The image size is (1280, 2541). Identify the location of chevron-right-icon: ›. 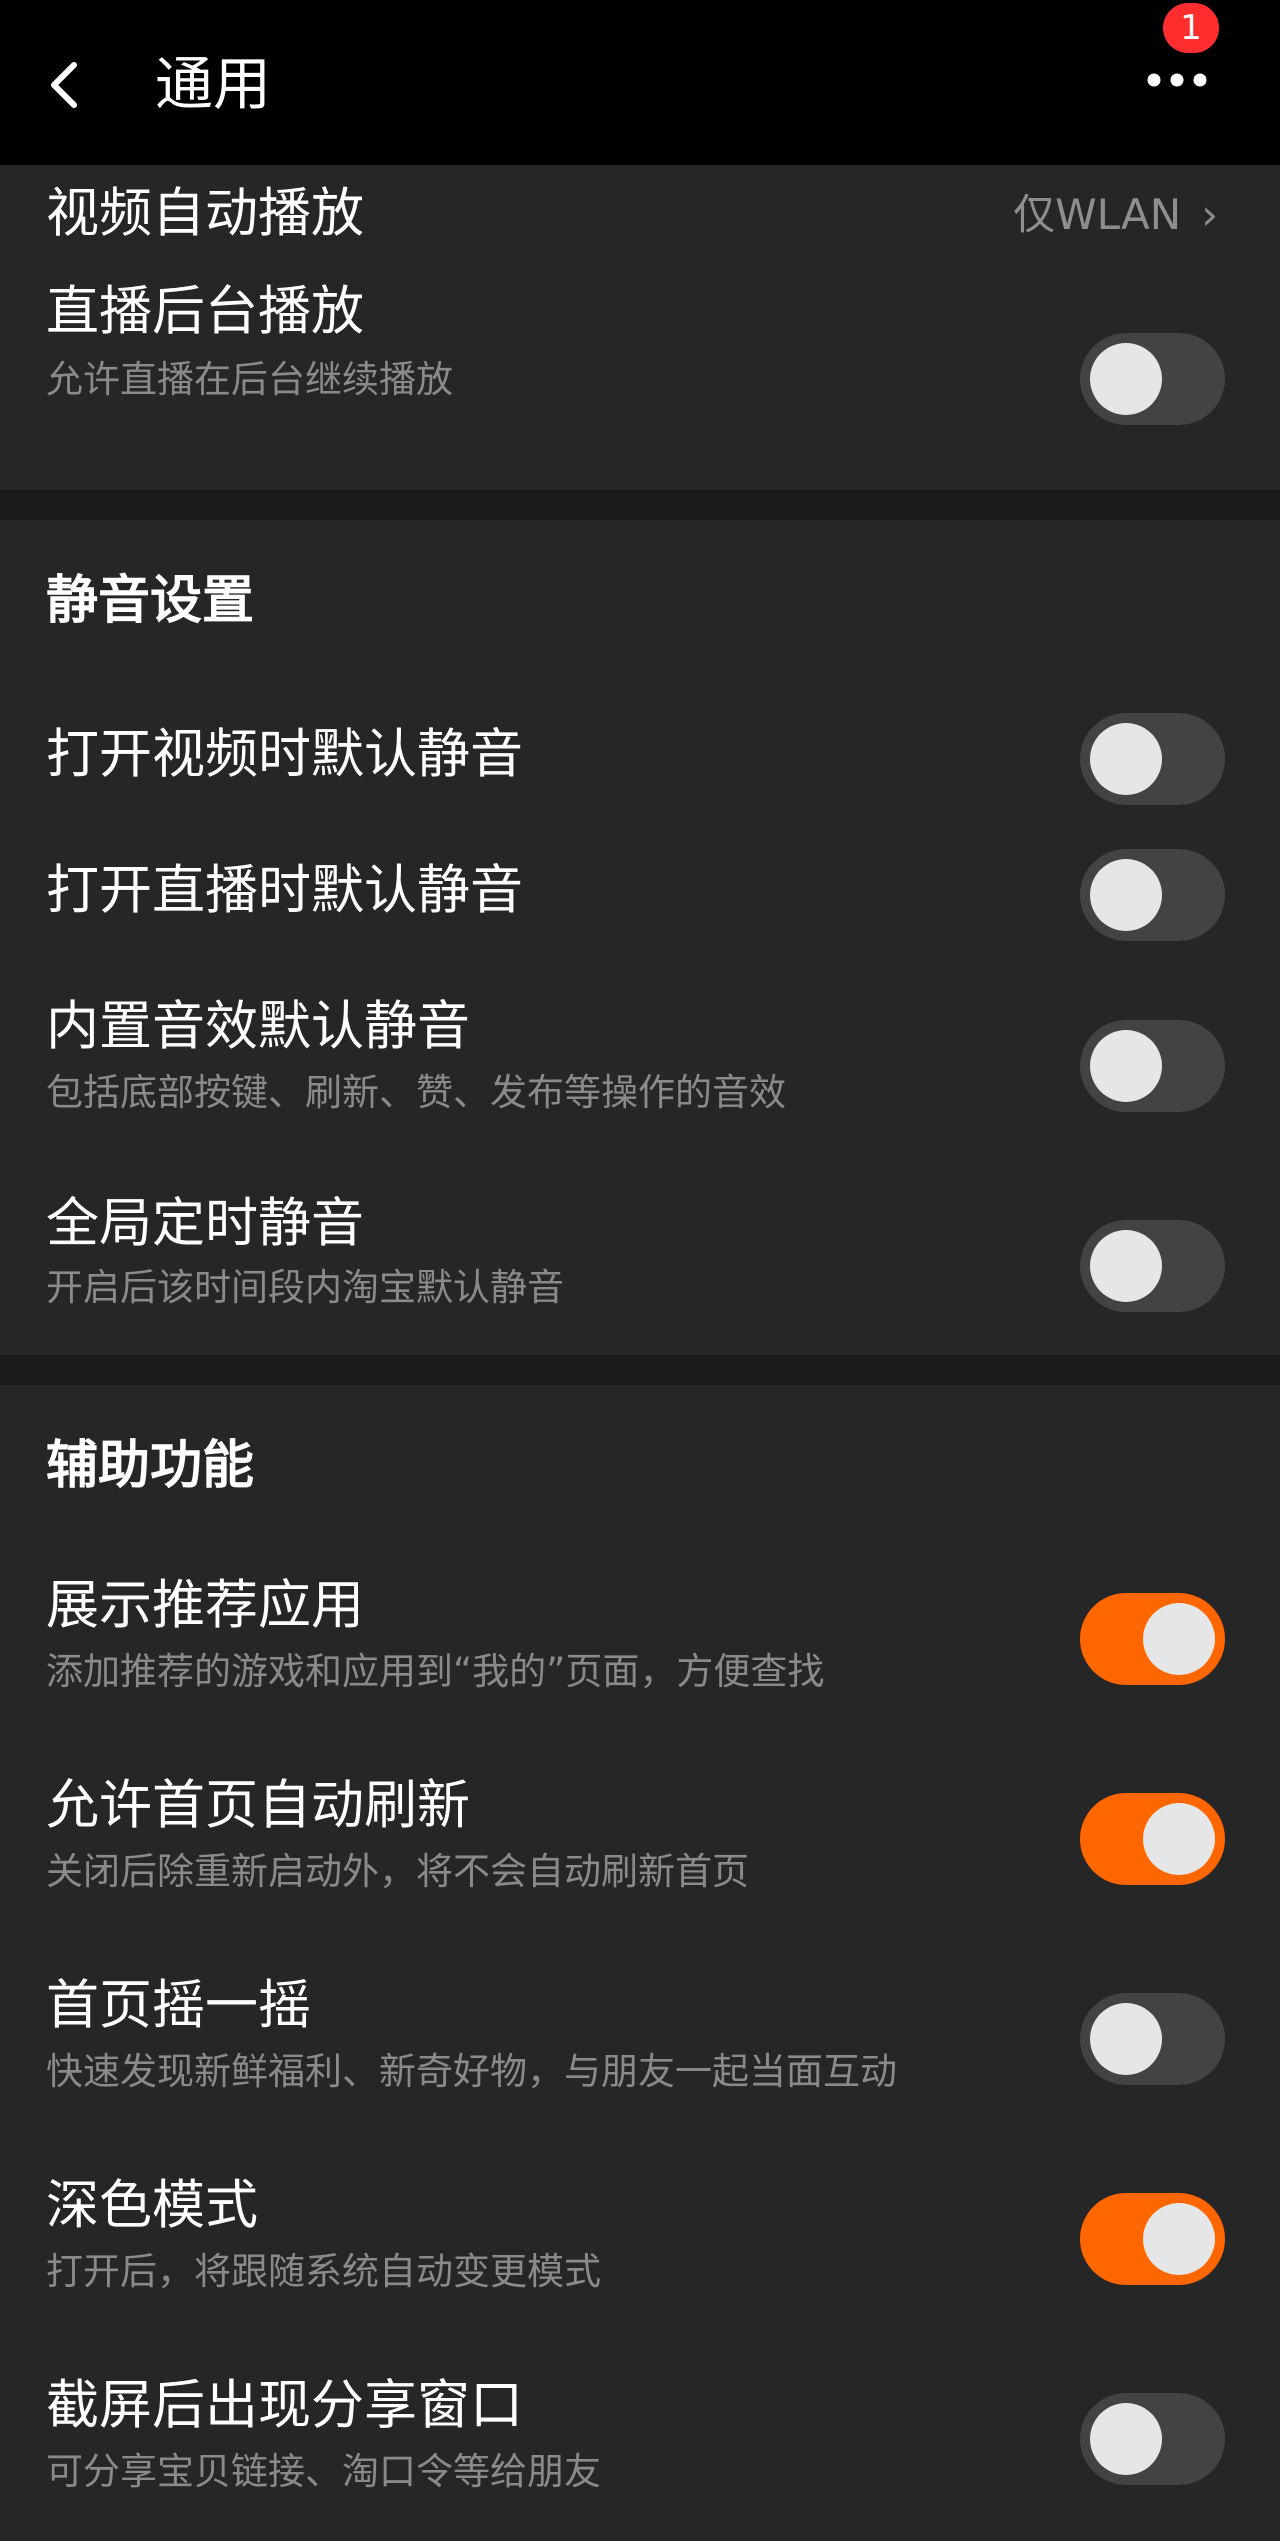
(1209, 214).